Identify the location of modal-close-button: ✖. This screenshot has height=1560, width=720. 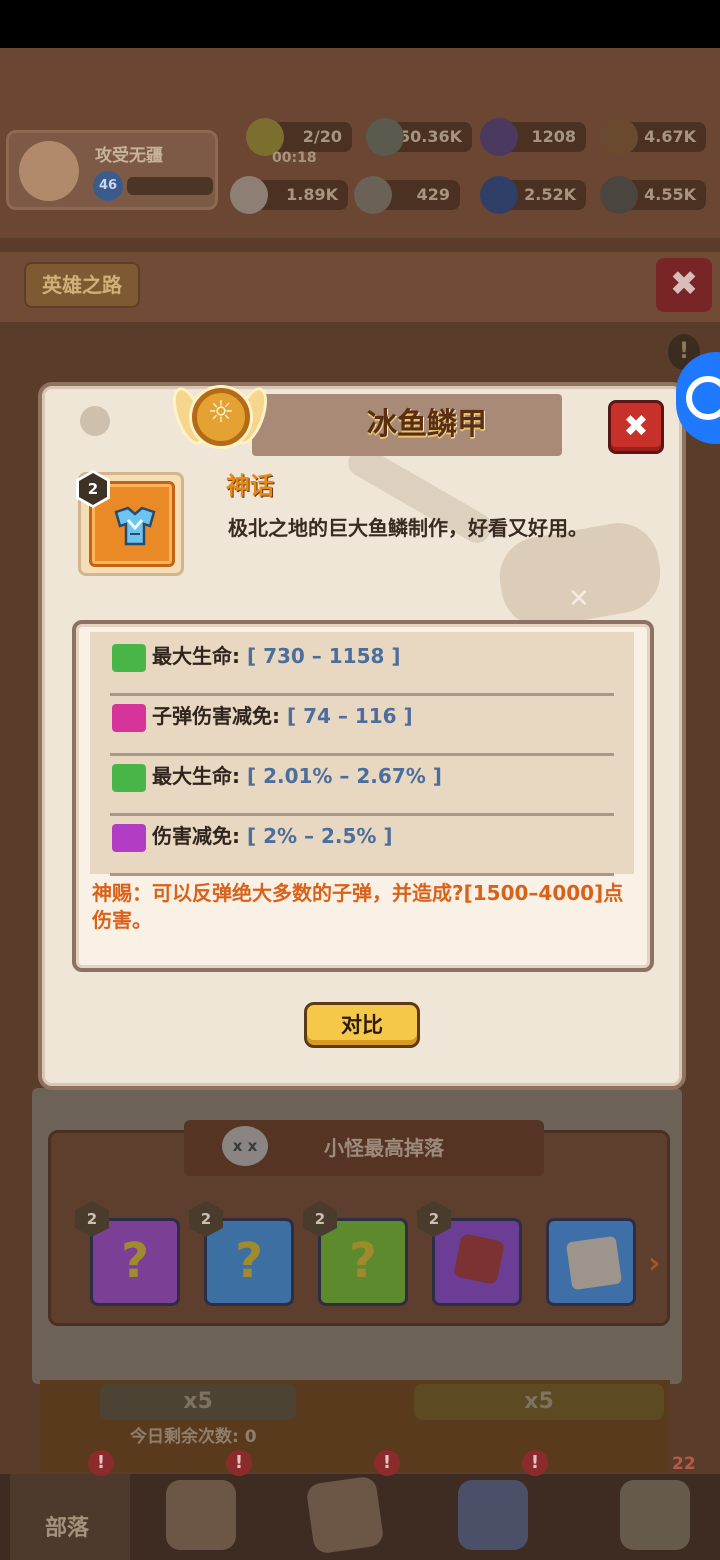
(636, 427).